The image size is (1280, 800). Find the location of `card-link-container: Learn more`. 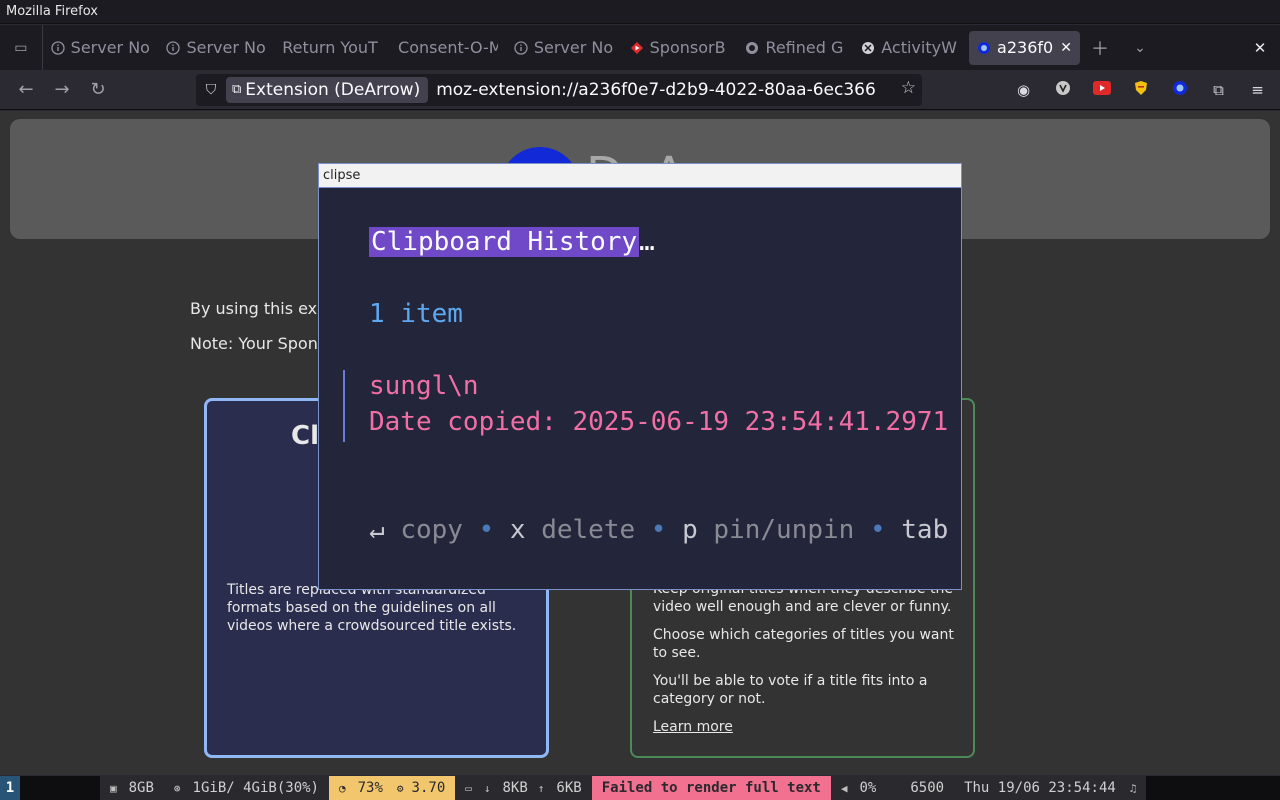

card-link-container: Learn more is located at coordinates (693, 727).